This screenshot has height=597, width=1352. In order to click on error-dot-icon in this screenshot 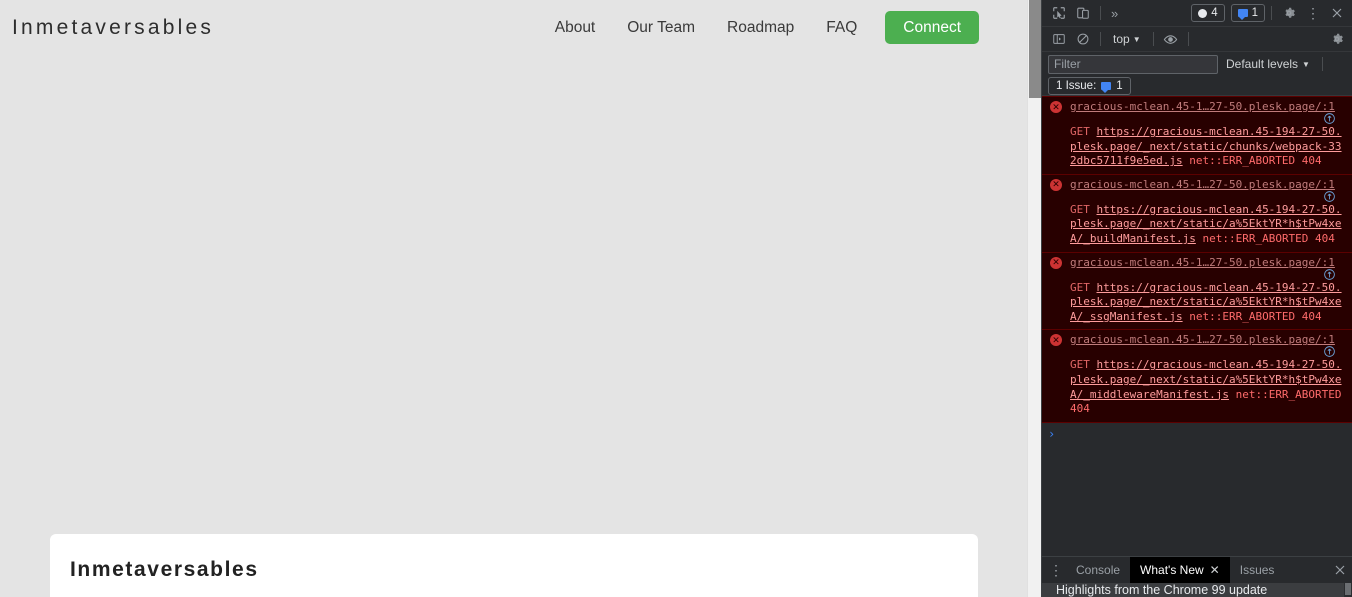, I will do `click(1203, 13)`.